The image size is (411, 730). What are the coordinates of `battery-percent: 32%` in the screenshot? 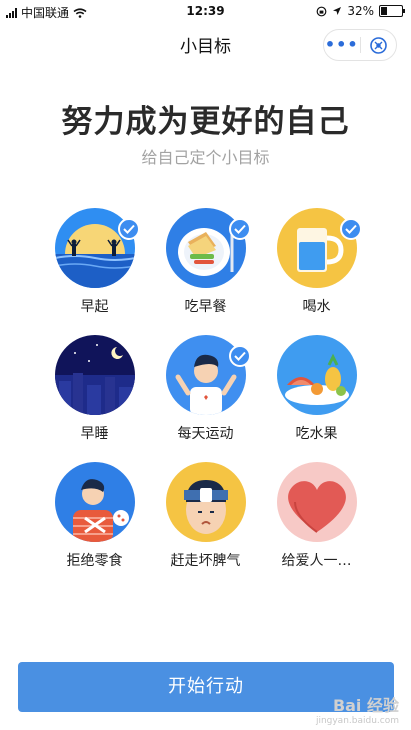 It's located at (360, 11).